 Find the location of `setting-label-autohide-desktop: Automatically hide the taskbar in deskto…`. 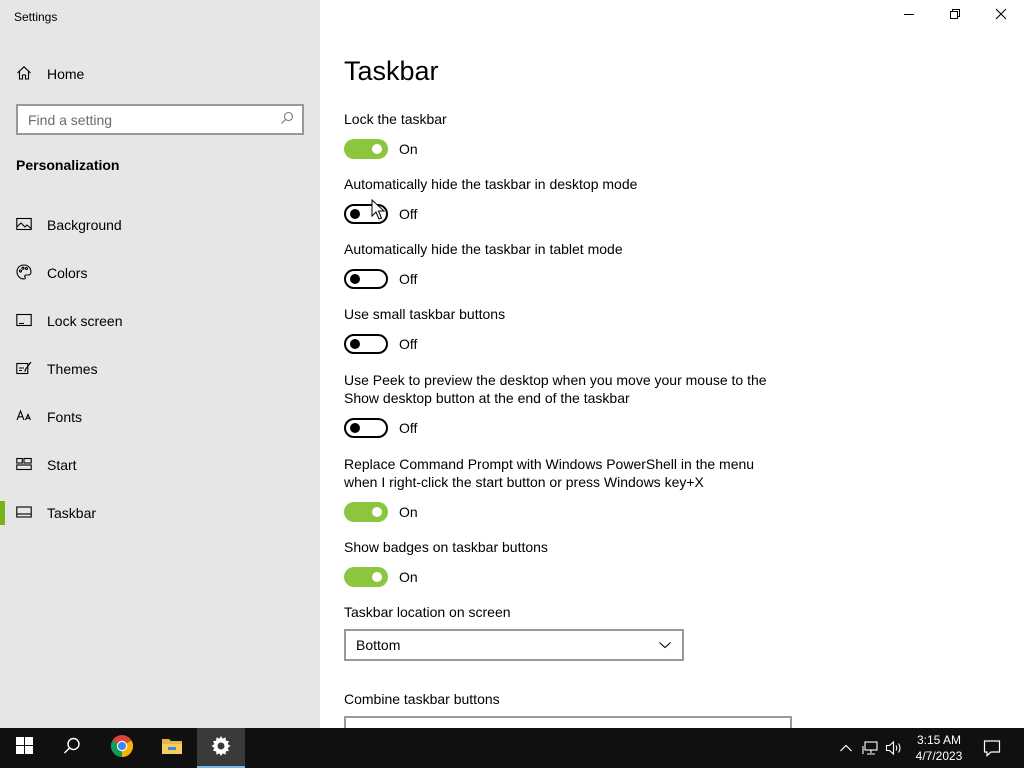

setting-label-autohide-desktop: Automatically hide the taskbar in deskto… is located at coordinates (491, 184).